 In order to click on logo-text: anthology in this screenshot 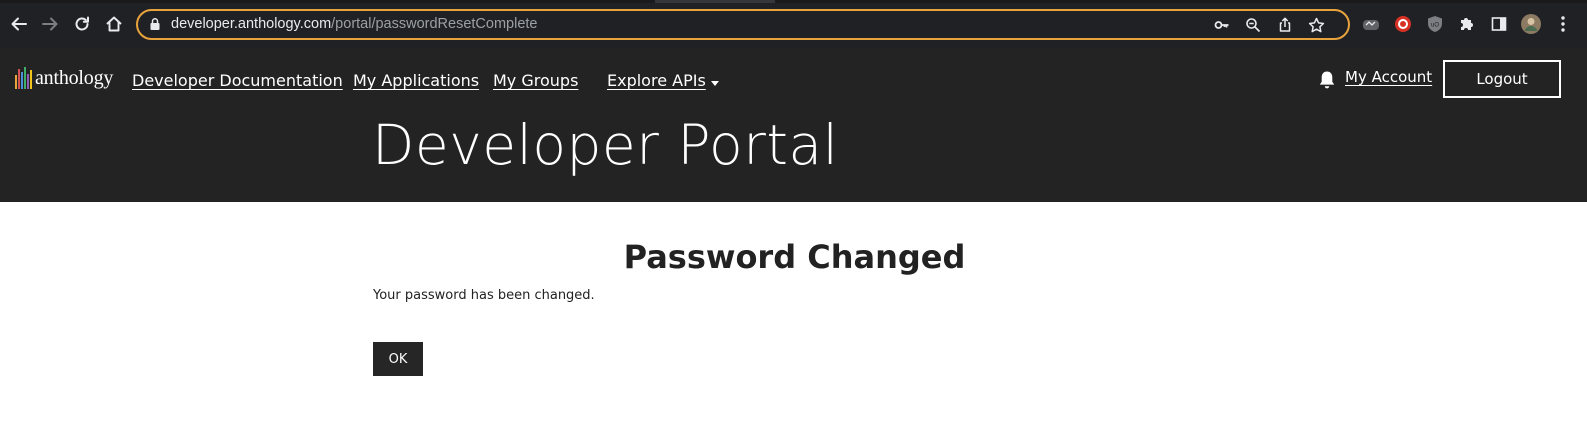, I will do `click(74, 77)`.